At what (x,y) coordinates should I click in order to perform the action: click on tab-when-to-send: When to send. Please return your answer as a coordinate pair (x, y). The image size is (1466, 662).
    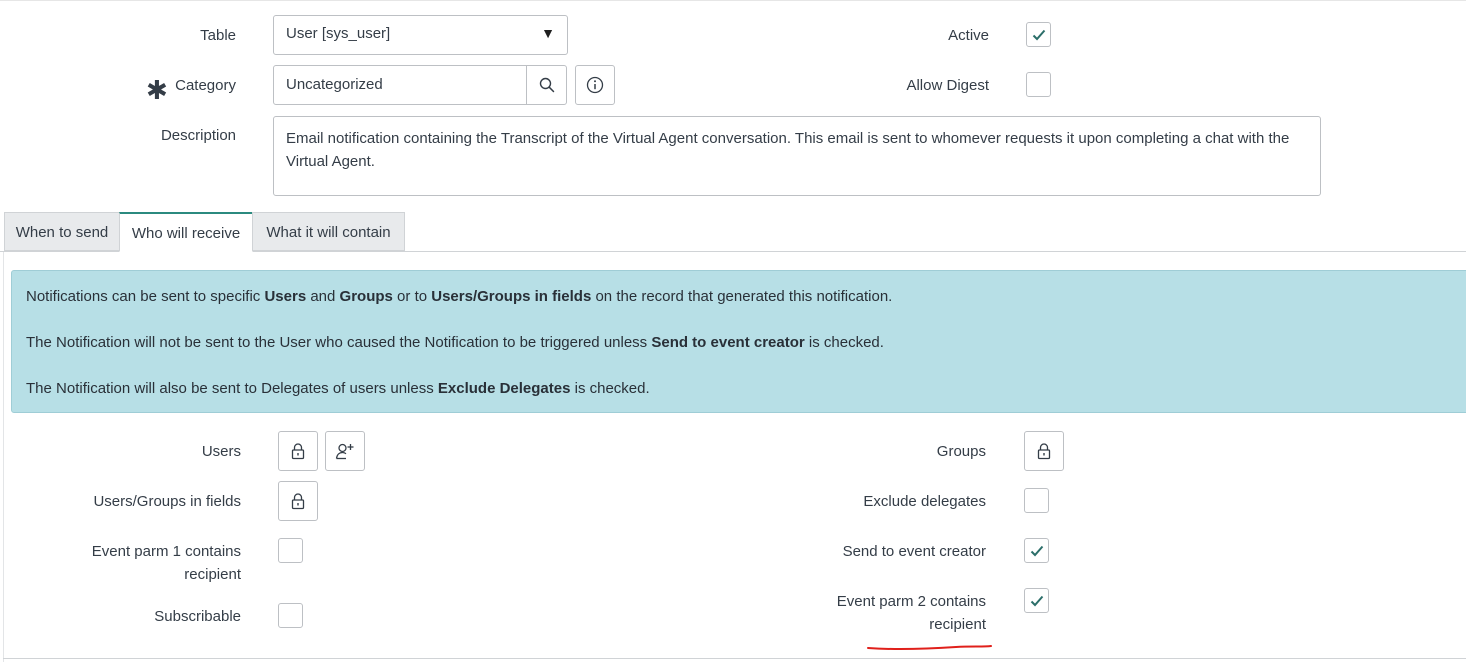
    Looking at the image, I should click on (62, 231).